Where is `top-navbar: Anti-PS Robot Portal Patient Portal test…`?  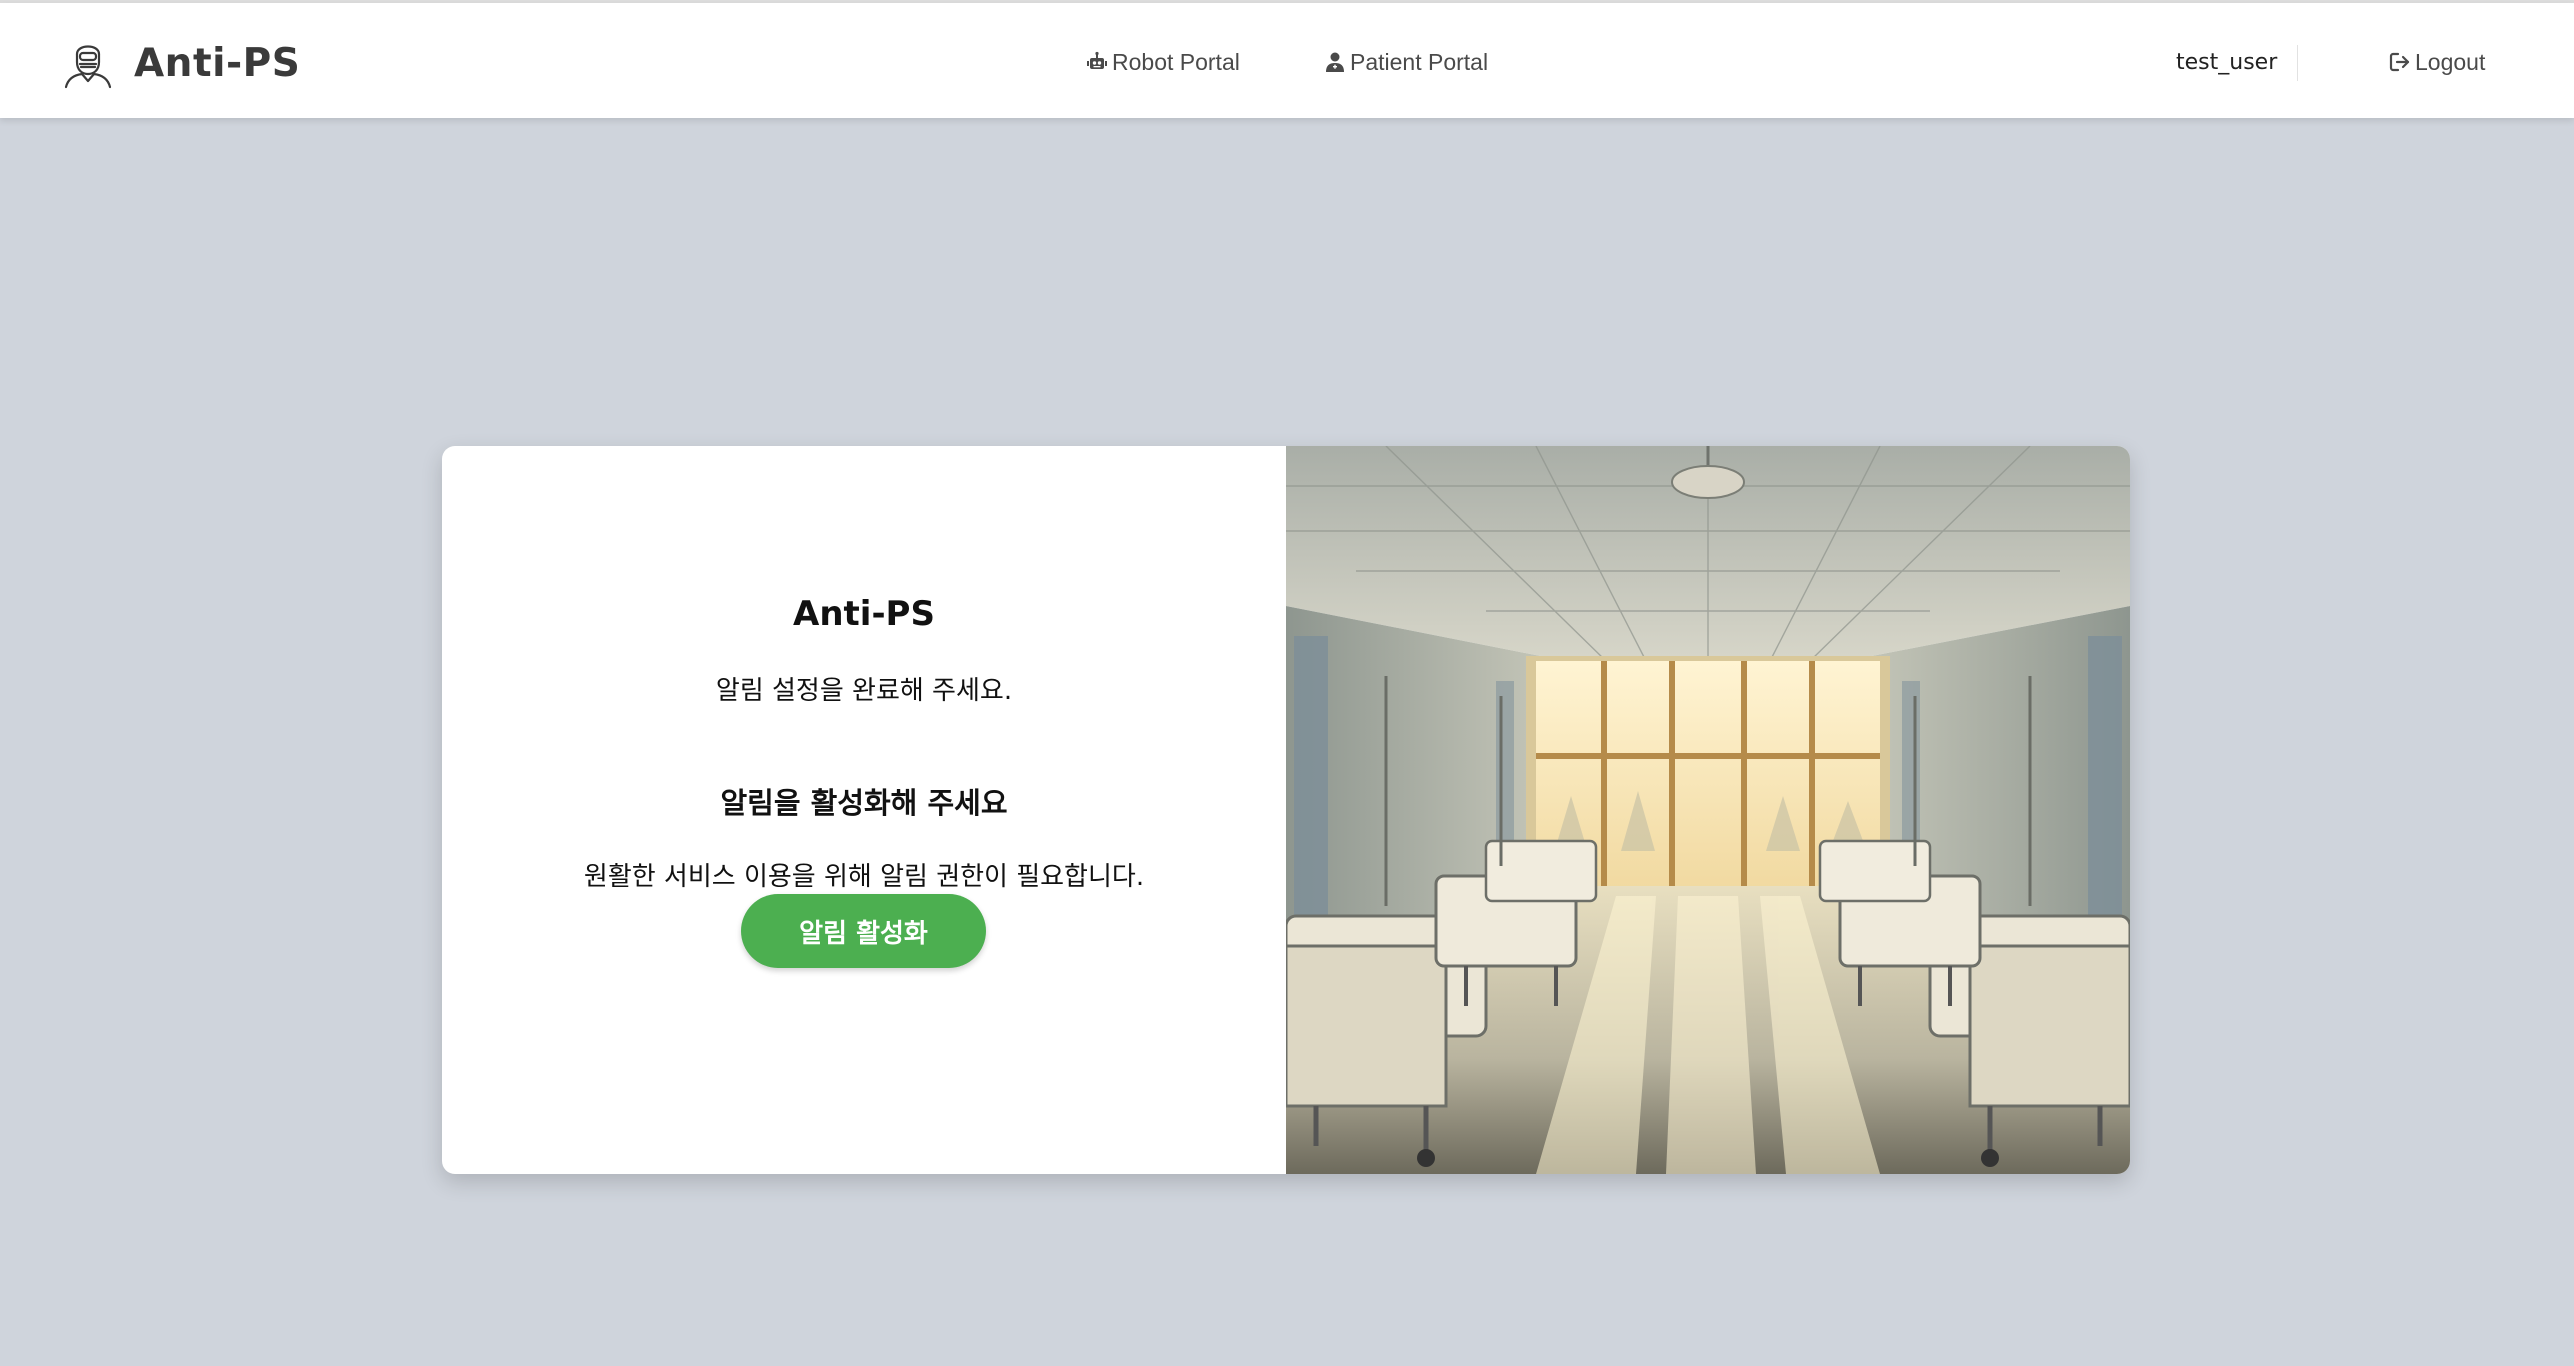
top-navbar: Anti-PS Robot Portal Patient Portal test… is located at coordinates (1287, 60).